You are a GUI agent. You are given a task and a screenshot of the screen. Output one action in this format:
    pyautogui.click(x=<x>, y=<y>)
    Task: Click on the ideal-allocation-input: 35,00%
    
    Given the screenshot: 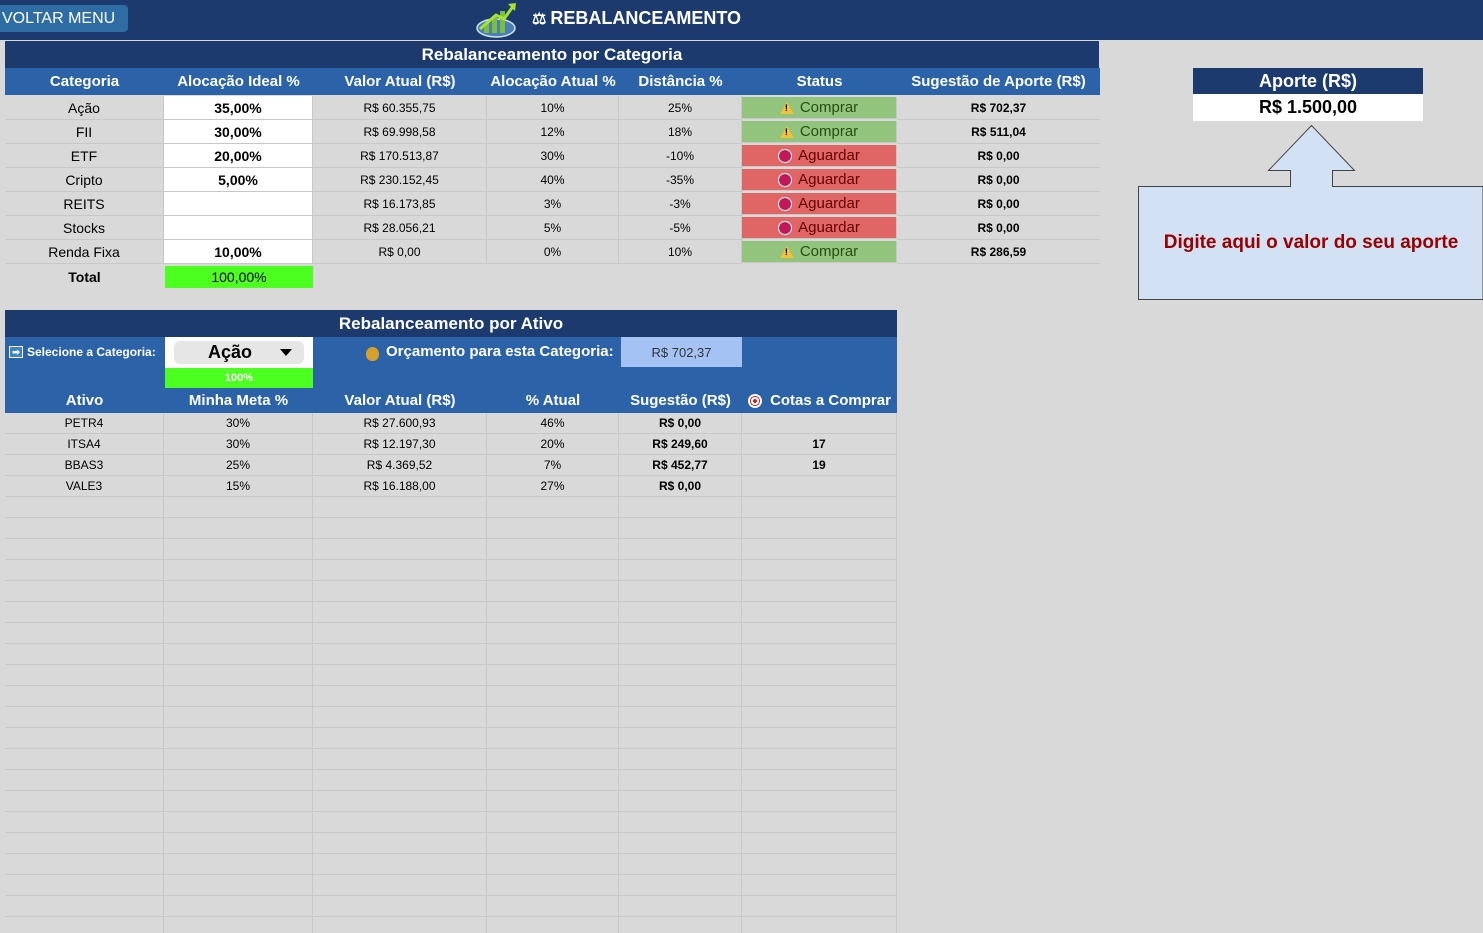 What is the action you would take?
    pyautogui.click(x=238, y=108)
    